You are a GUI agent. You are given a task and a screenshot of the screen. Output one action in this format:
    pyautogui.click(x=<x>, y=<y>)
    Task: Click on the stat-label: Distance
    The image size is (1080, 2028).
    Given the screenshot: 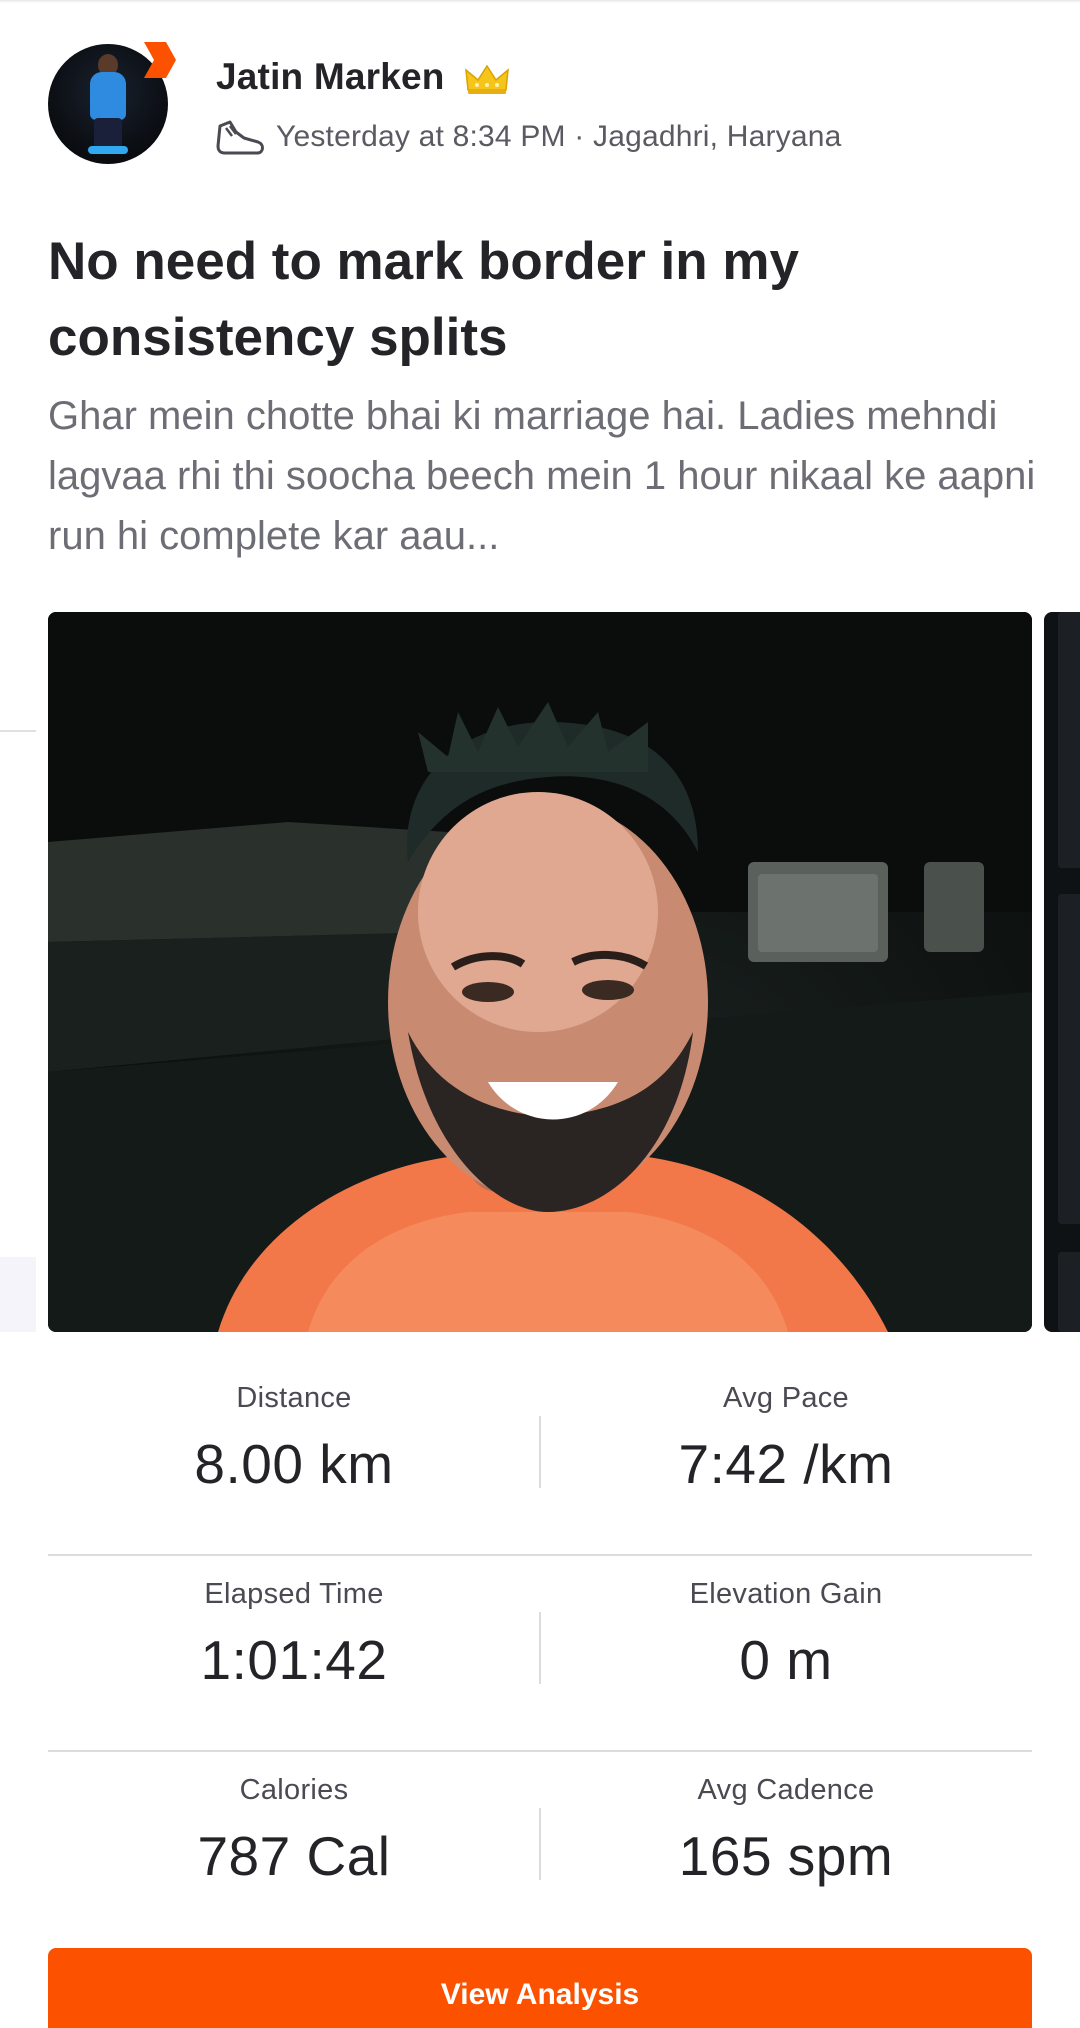 What is the action you would take?
    pyautogui.click(x=294, y=1398)
    